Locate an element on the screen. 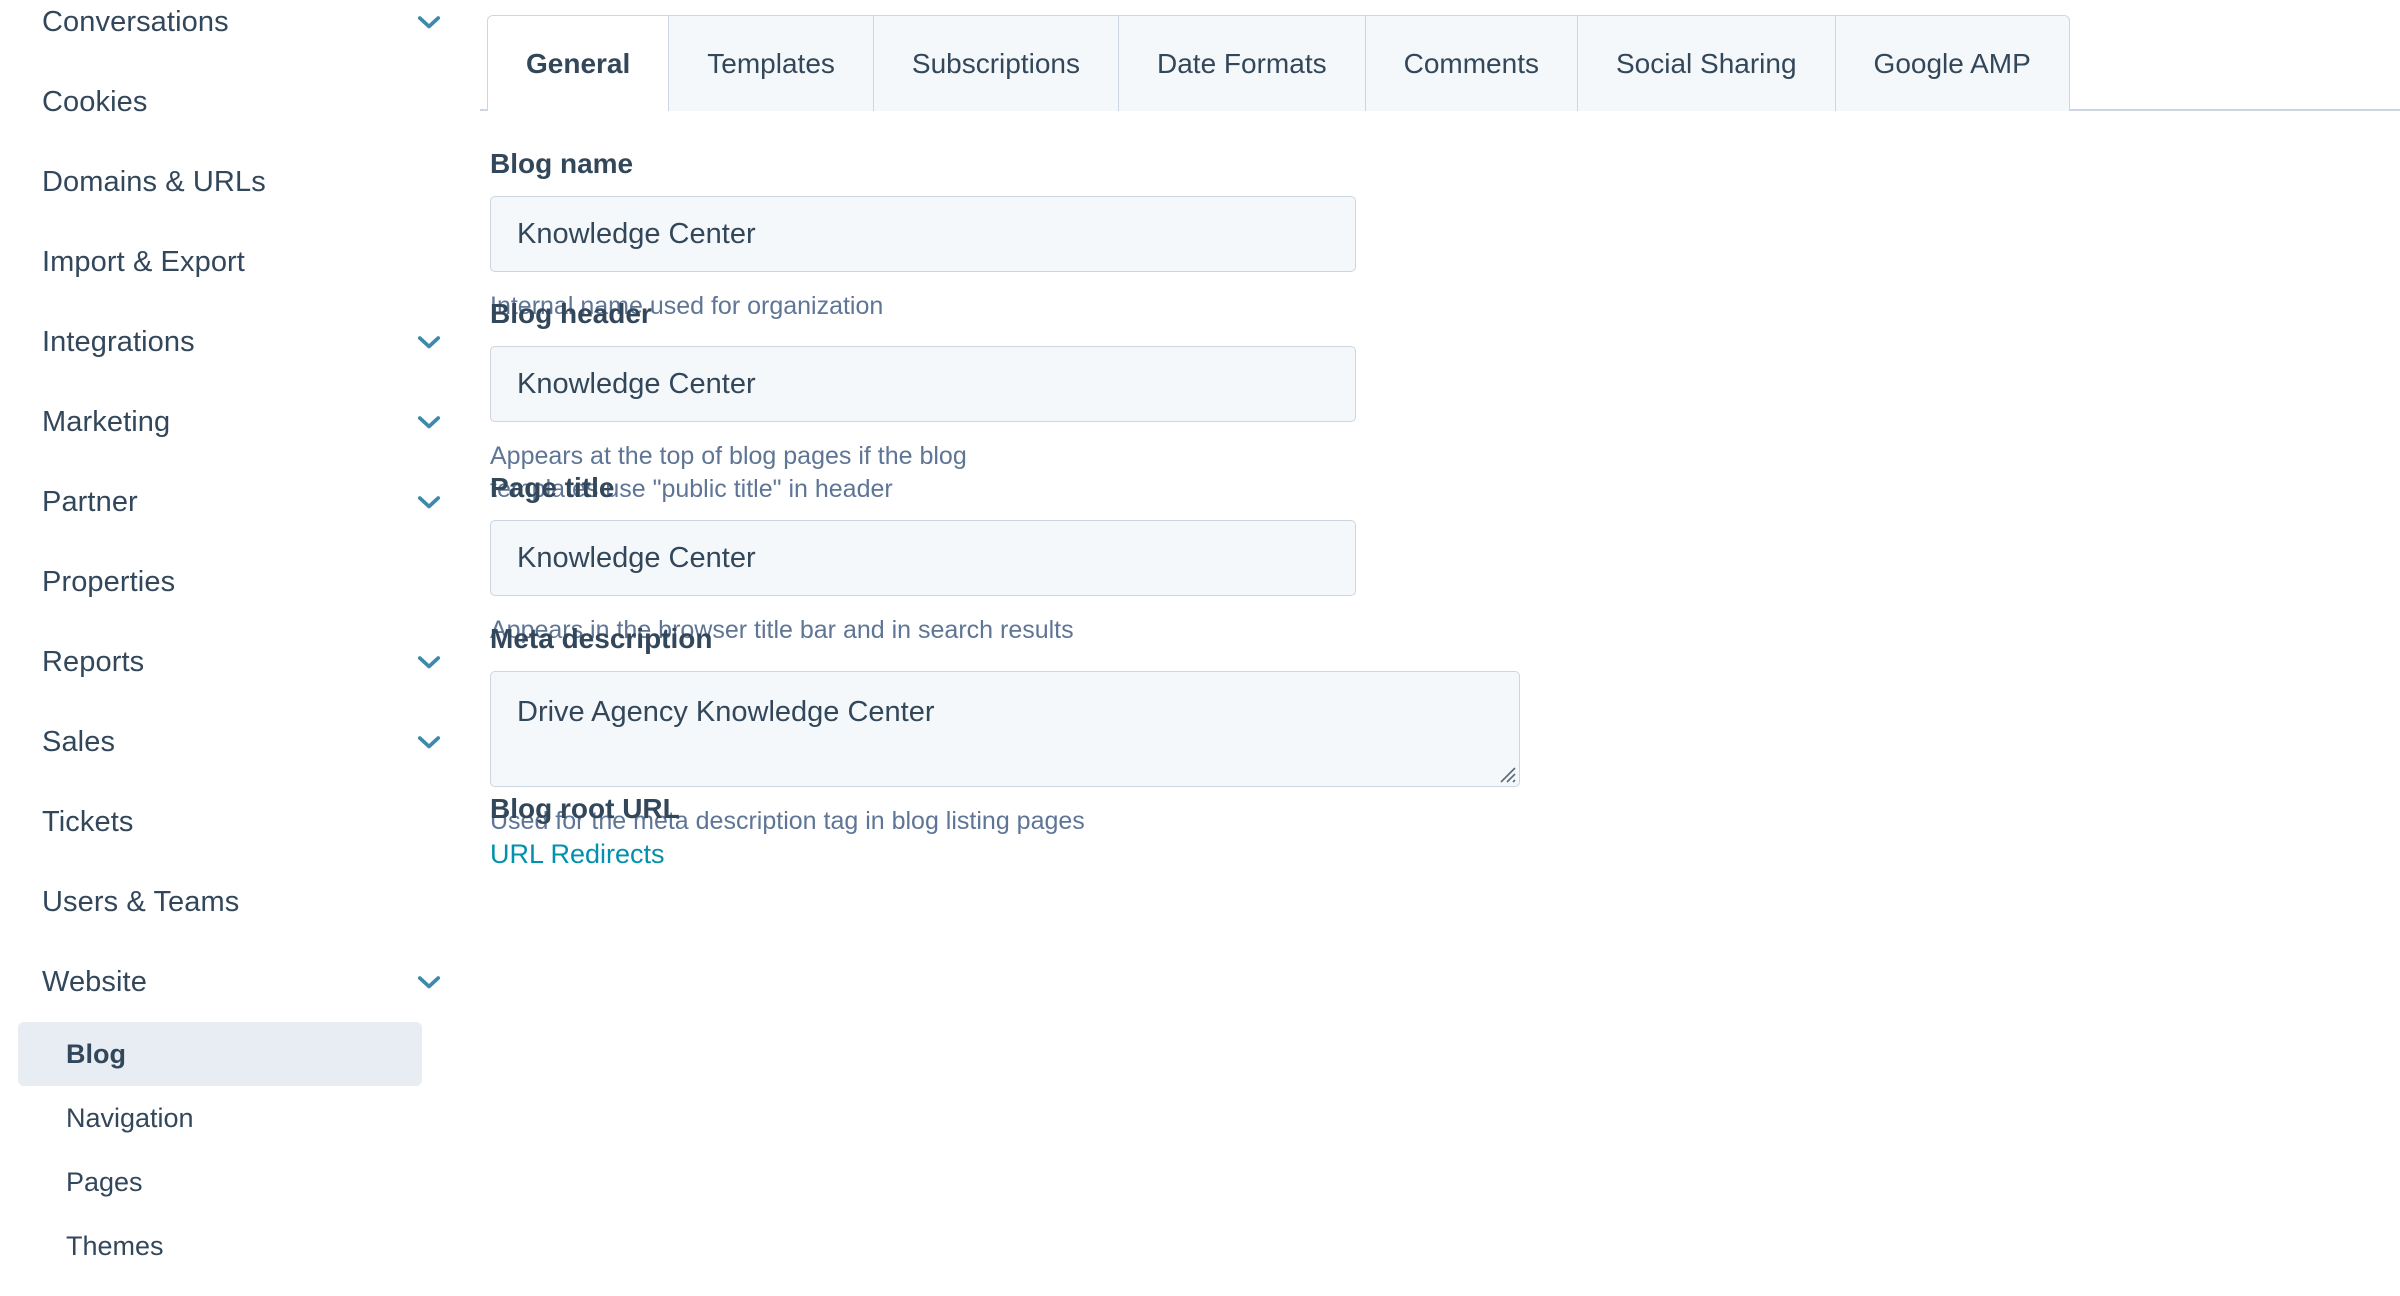 The image size is (2400, 1296). tab-general: General is located at coordinates (578, 63).